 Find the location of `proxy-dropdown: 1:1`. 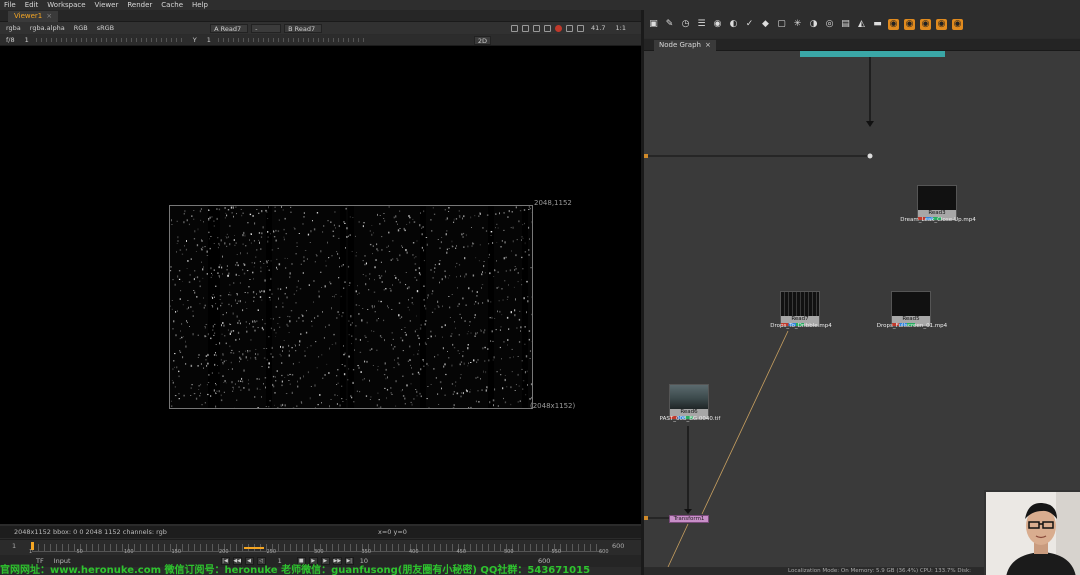

proxy-dropdown: 1:1 is located at coordinates (621, 28).